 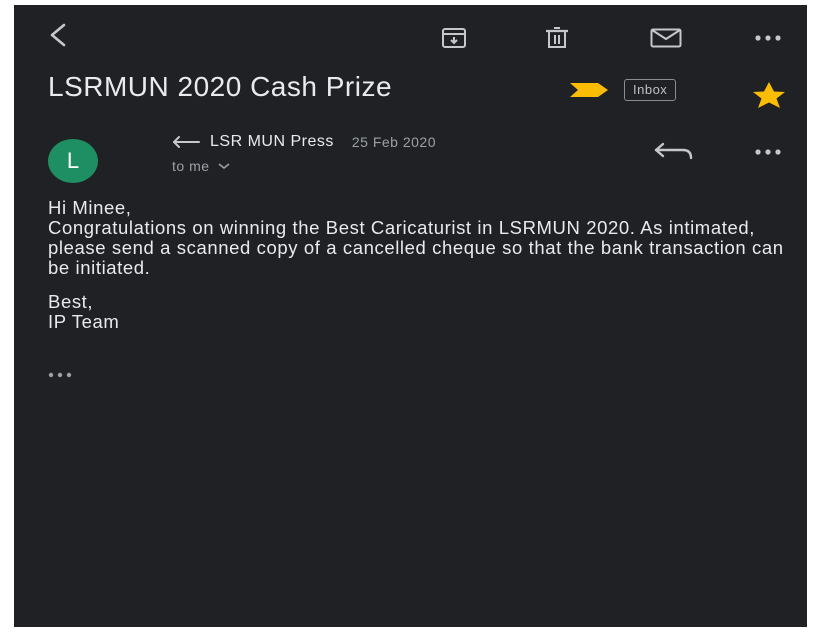 What do you see at coordinates (393, 142) in the screenshot?
I see `message-date: 25 Feb 2020` at bounding box center [393, 142].